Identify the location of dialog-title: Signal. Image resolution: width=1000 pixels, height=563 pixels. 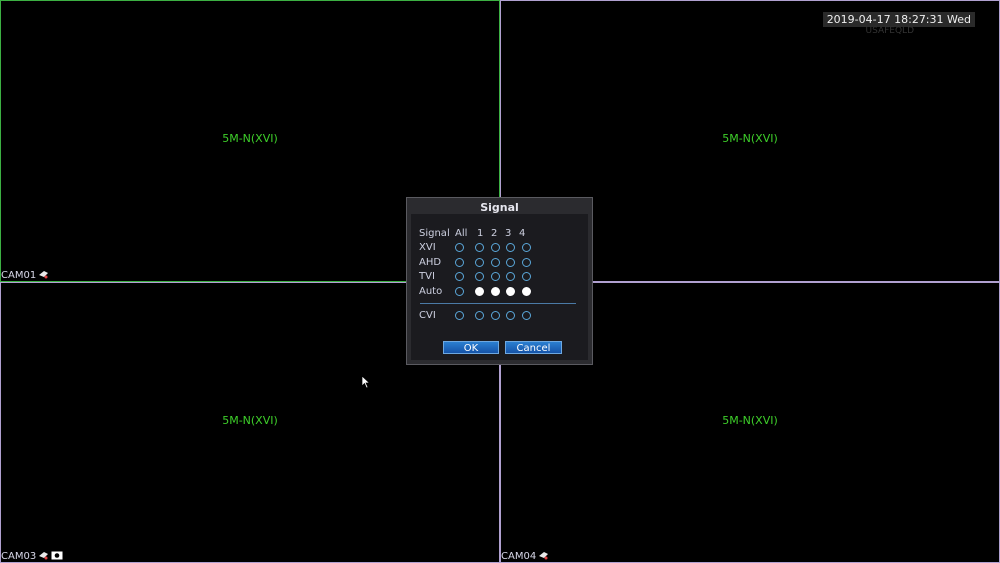
(499, 207).